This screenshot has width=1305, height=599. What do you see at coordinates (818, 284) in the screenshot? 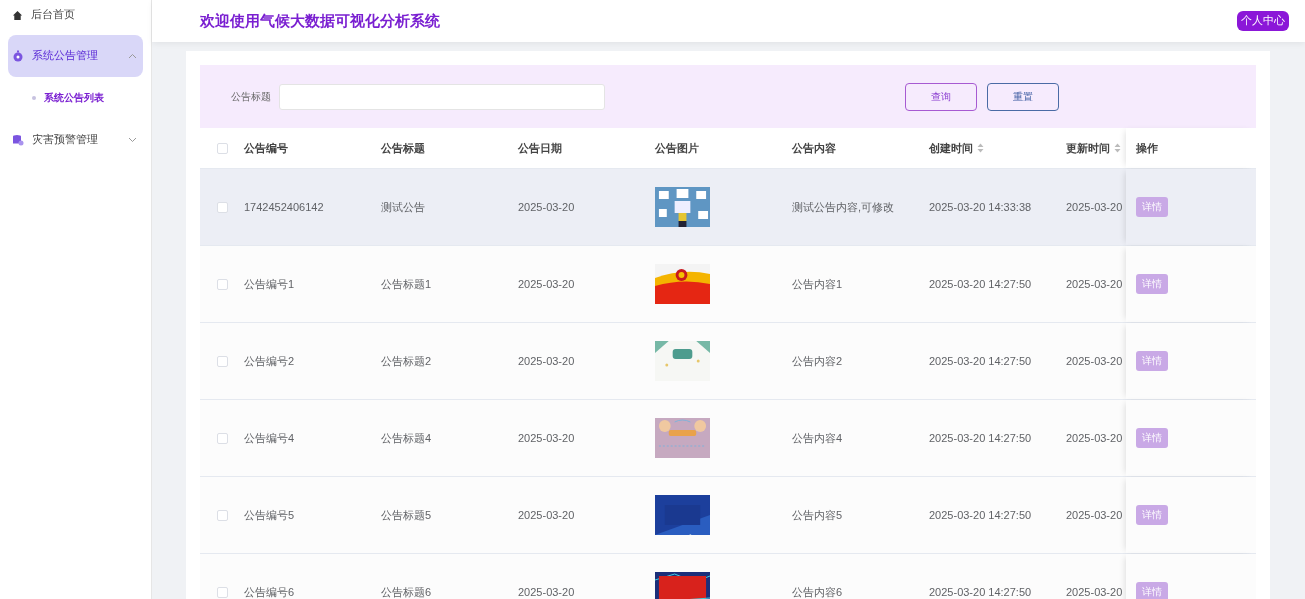
I see `table-cell-text: 公告内容1` at bounding box center [818, 284].